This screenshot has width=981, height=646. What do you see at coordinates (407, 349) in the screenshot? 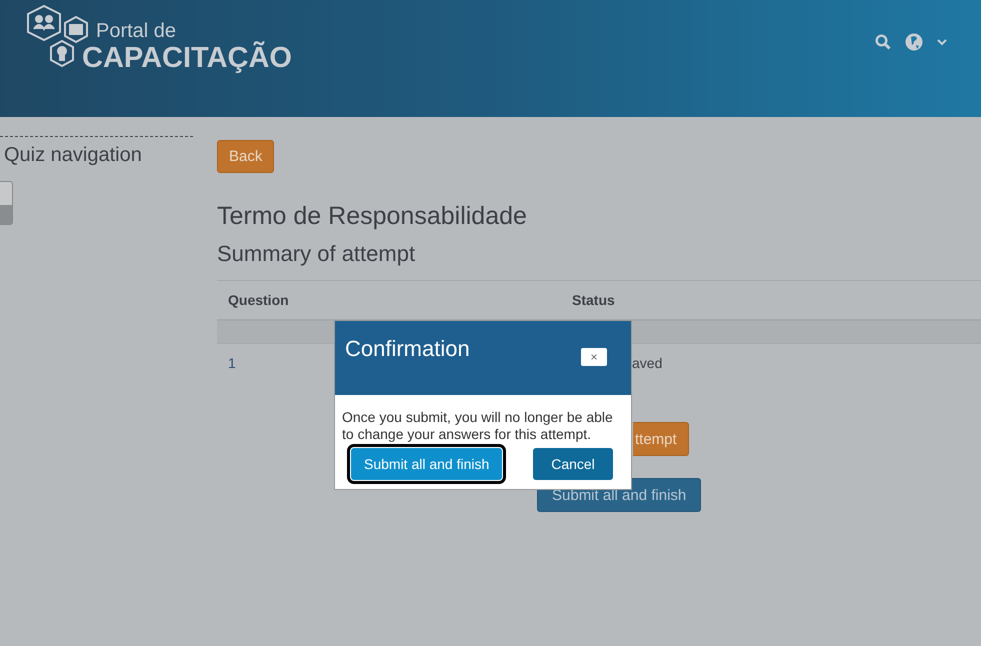
I see `dialog-title: Confirmation` at bounding box center [407, 349].